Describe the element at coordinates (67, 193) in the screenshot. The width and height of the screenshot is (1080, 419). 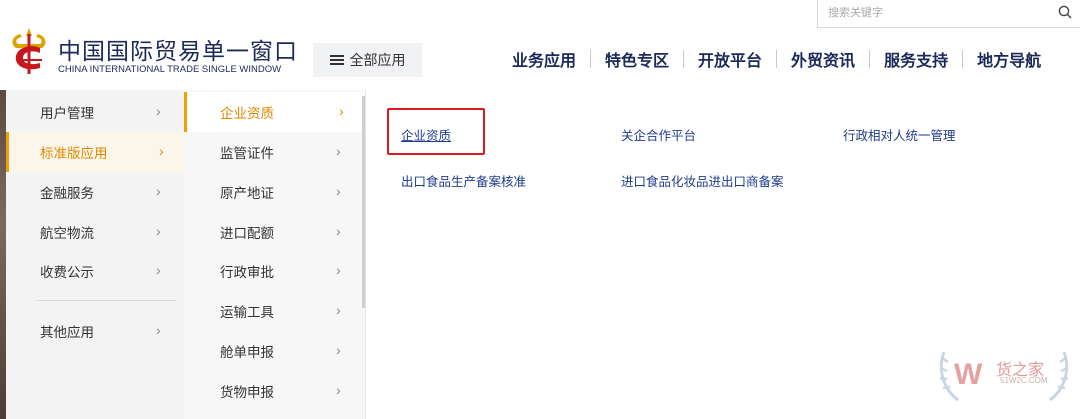
I see `menu-item-label: 金融服务` at that location.